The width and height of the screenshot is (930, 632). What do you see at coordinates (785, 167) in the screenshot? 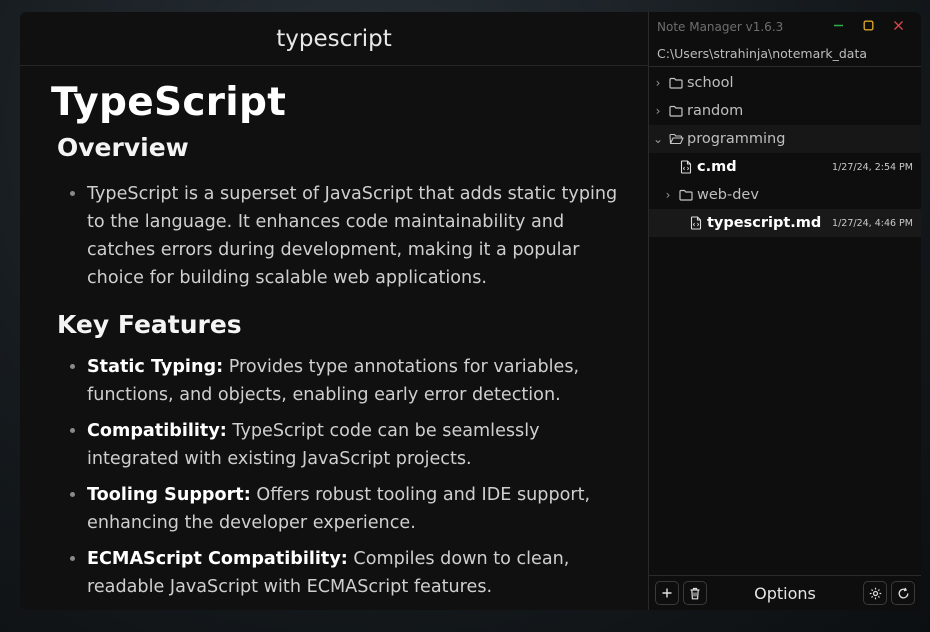
I see `file-c-md: c.md 1/27/24, 2:54 PM` at bounding box center [785, 167].